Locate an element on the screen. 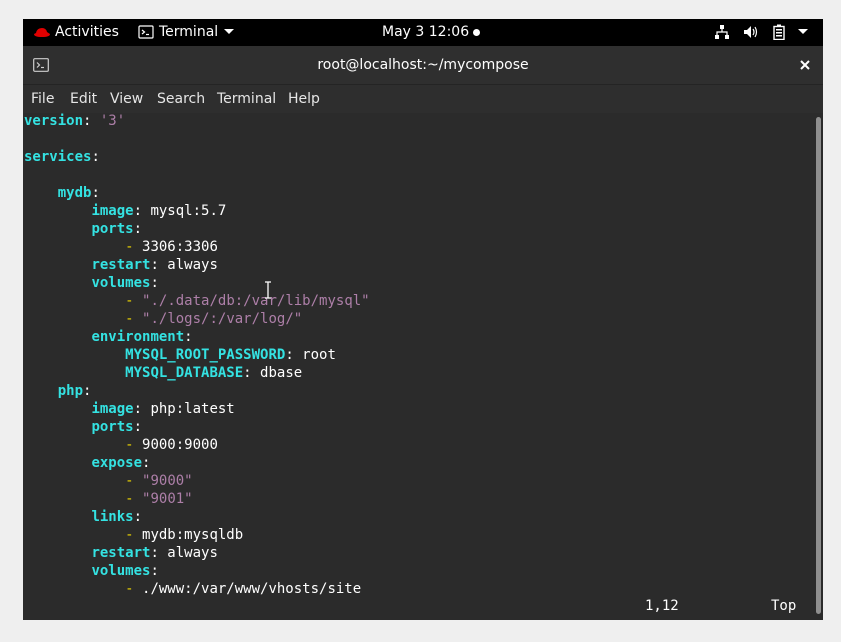 The height and width of the screenshot is (642, 841). editor-line: services: is located at coordinates (62, 157).